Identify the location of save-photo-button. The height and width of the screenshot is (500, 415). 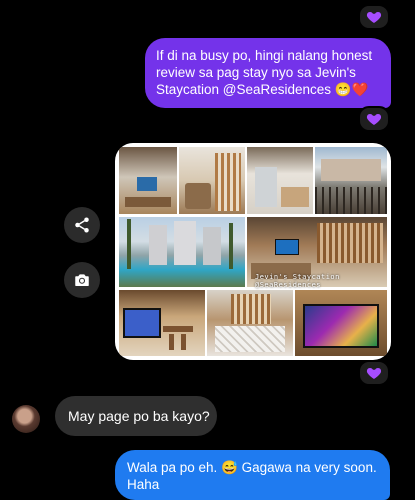
(82, 280).